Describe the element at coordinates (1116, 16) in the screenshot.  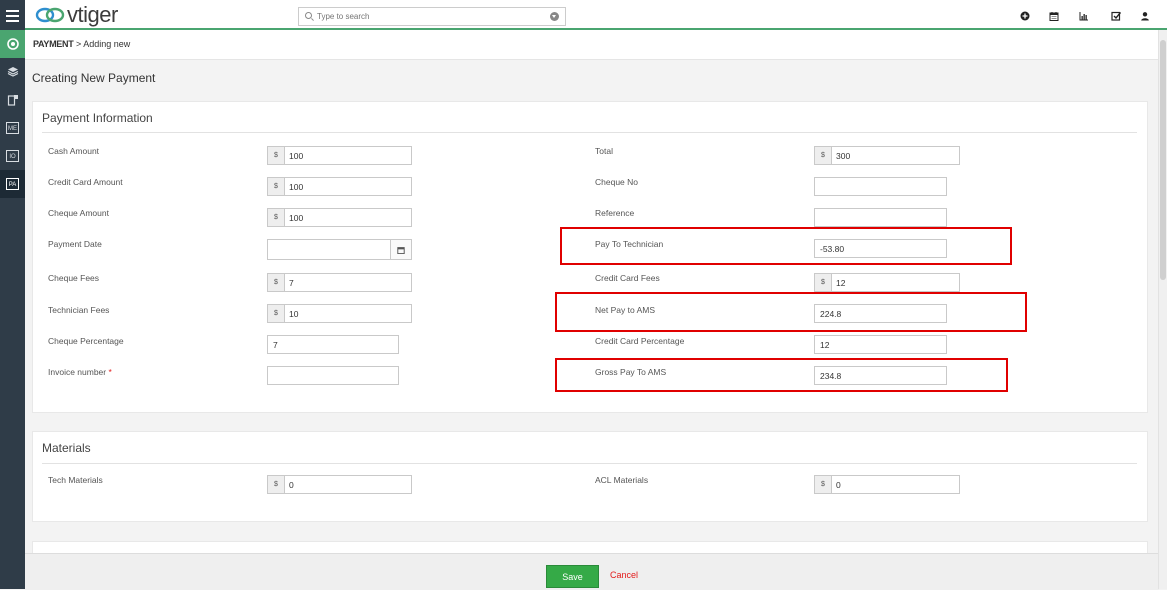
I see `check-square-icon` at that location.